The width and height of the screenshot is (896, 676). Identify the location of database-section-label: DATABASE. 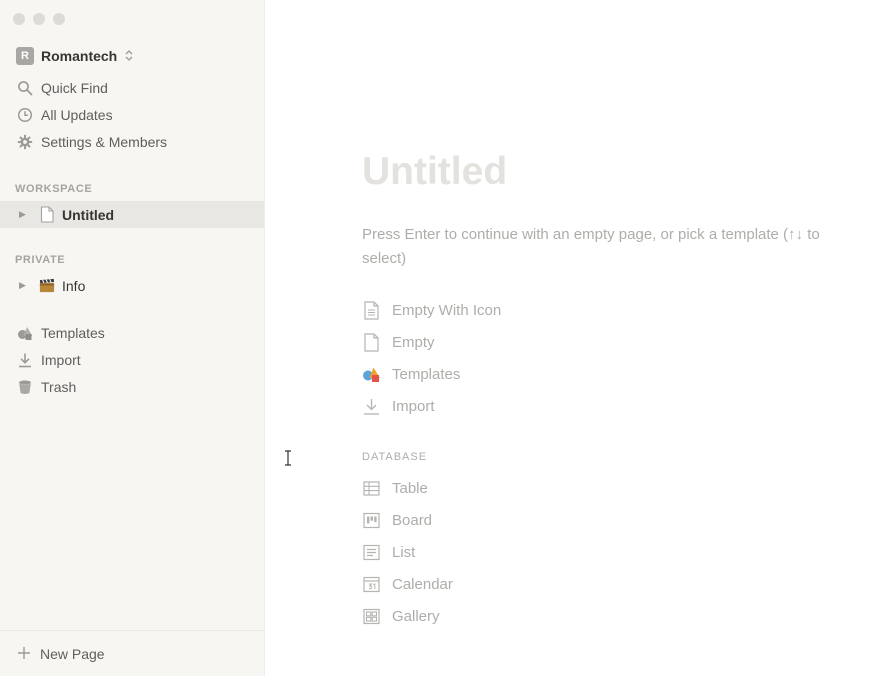
(395, 457).